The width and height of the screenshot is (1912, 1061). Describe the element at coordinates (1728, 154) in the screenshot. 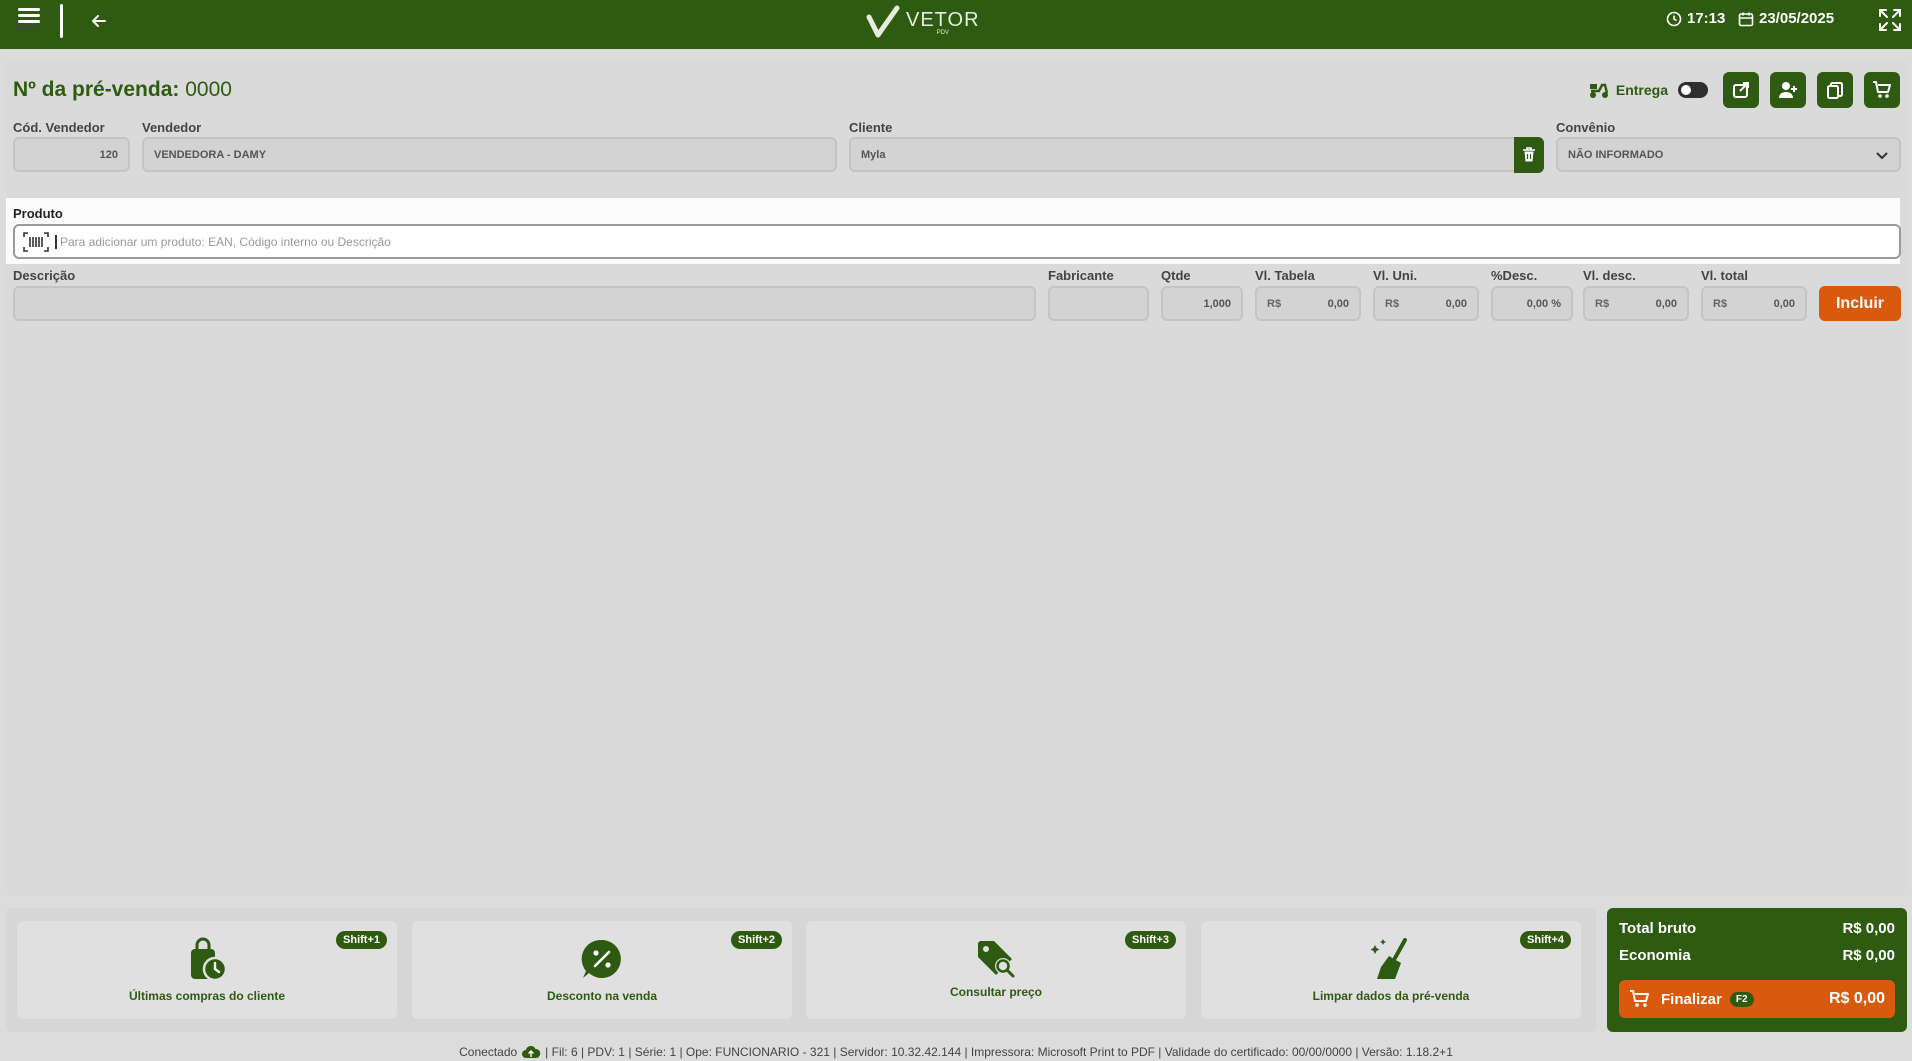

I see `convenio-select: NÃO INFORMADO` at that location.